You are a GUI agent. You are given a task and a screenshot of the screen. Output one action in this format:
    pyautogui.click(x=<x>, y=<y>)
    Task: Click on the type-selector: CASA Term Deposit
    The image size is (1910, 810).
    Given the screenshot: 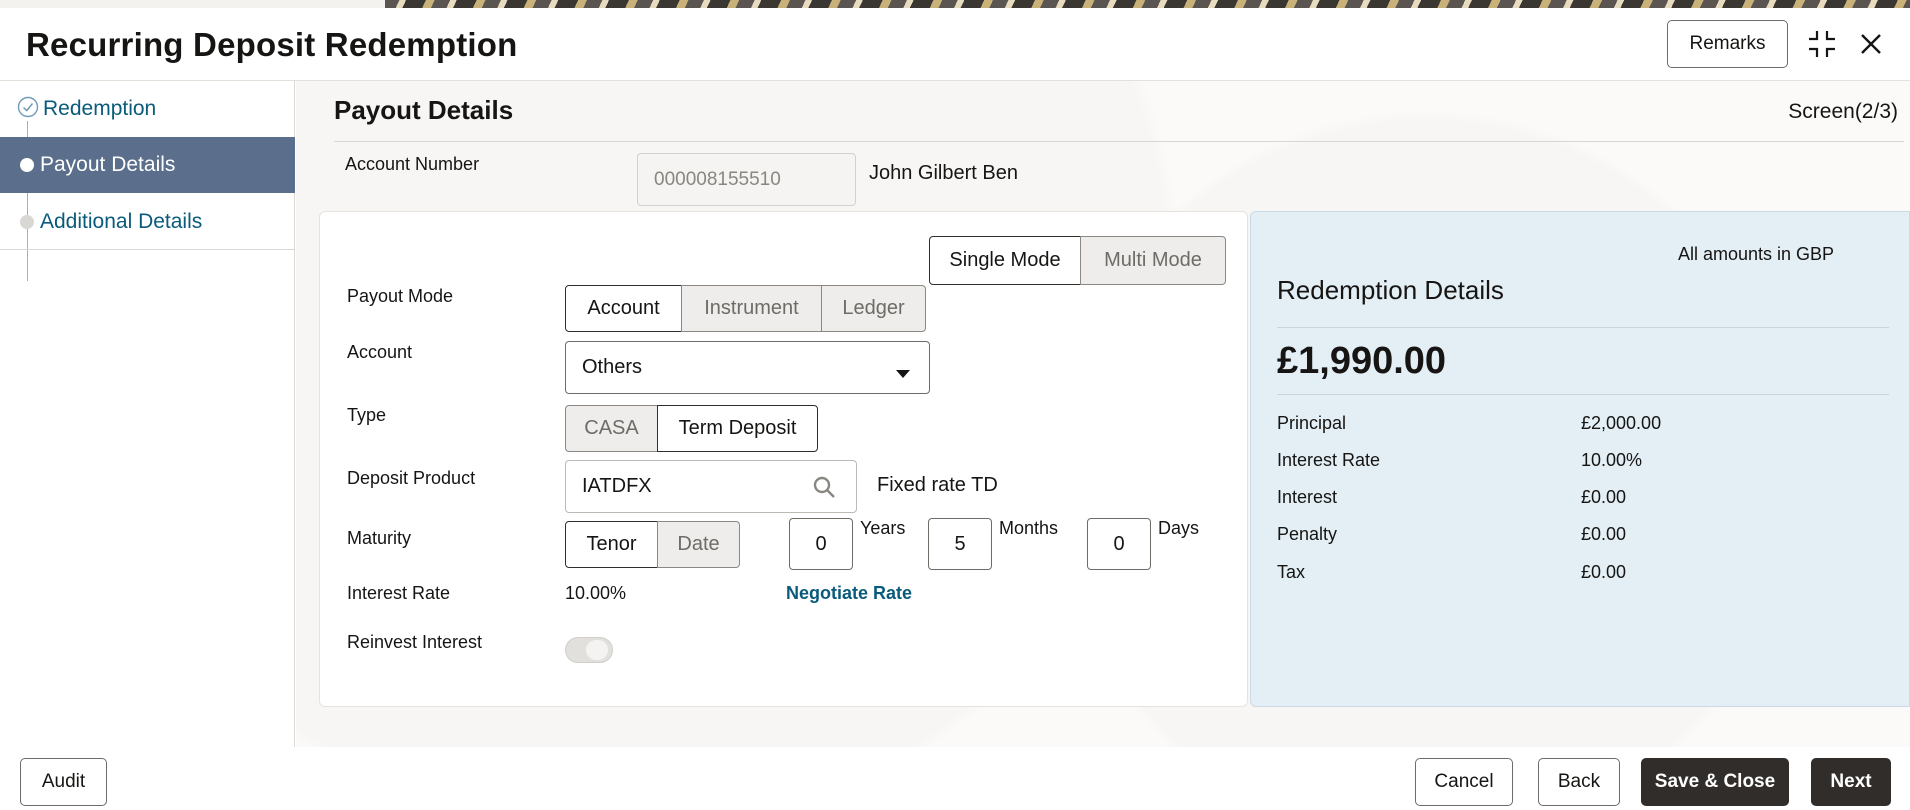 What is the action you would take?
    pyautogui.click(x=691, y=428)
    